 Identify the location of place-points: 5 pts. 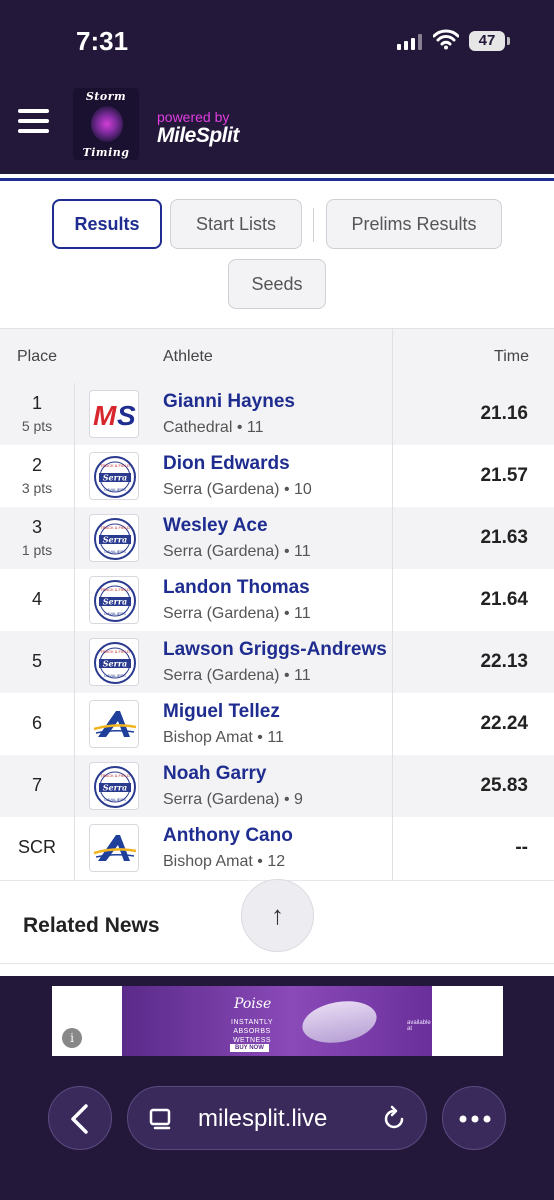
(37, 426).